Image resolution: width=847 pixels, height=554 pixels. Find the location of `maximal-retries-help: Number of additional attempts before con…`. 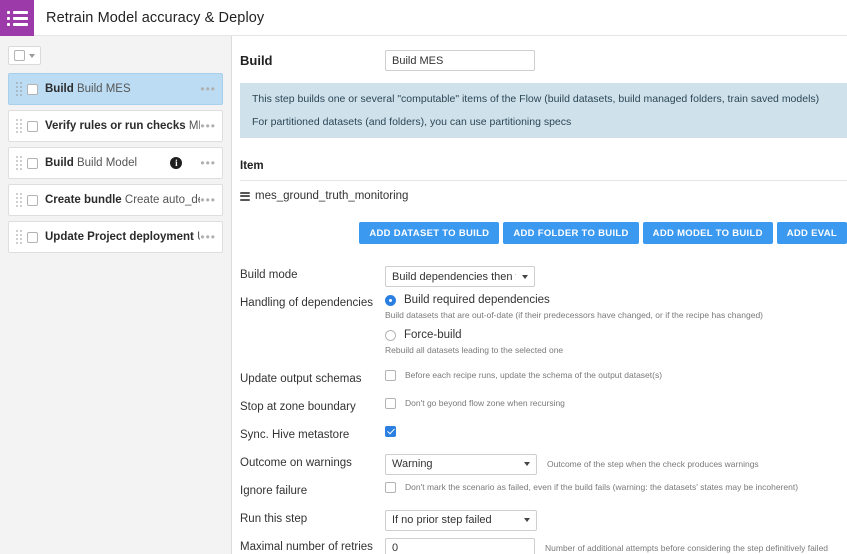

maximal-retries-help: Number of additional attempts before con… is located at coordinates (687, 548).